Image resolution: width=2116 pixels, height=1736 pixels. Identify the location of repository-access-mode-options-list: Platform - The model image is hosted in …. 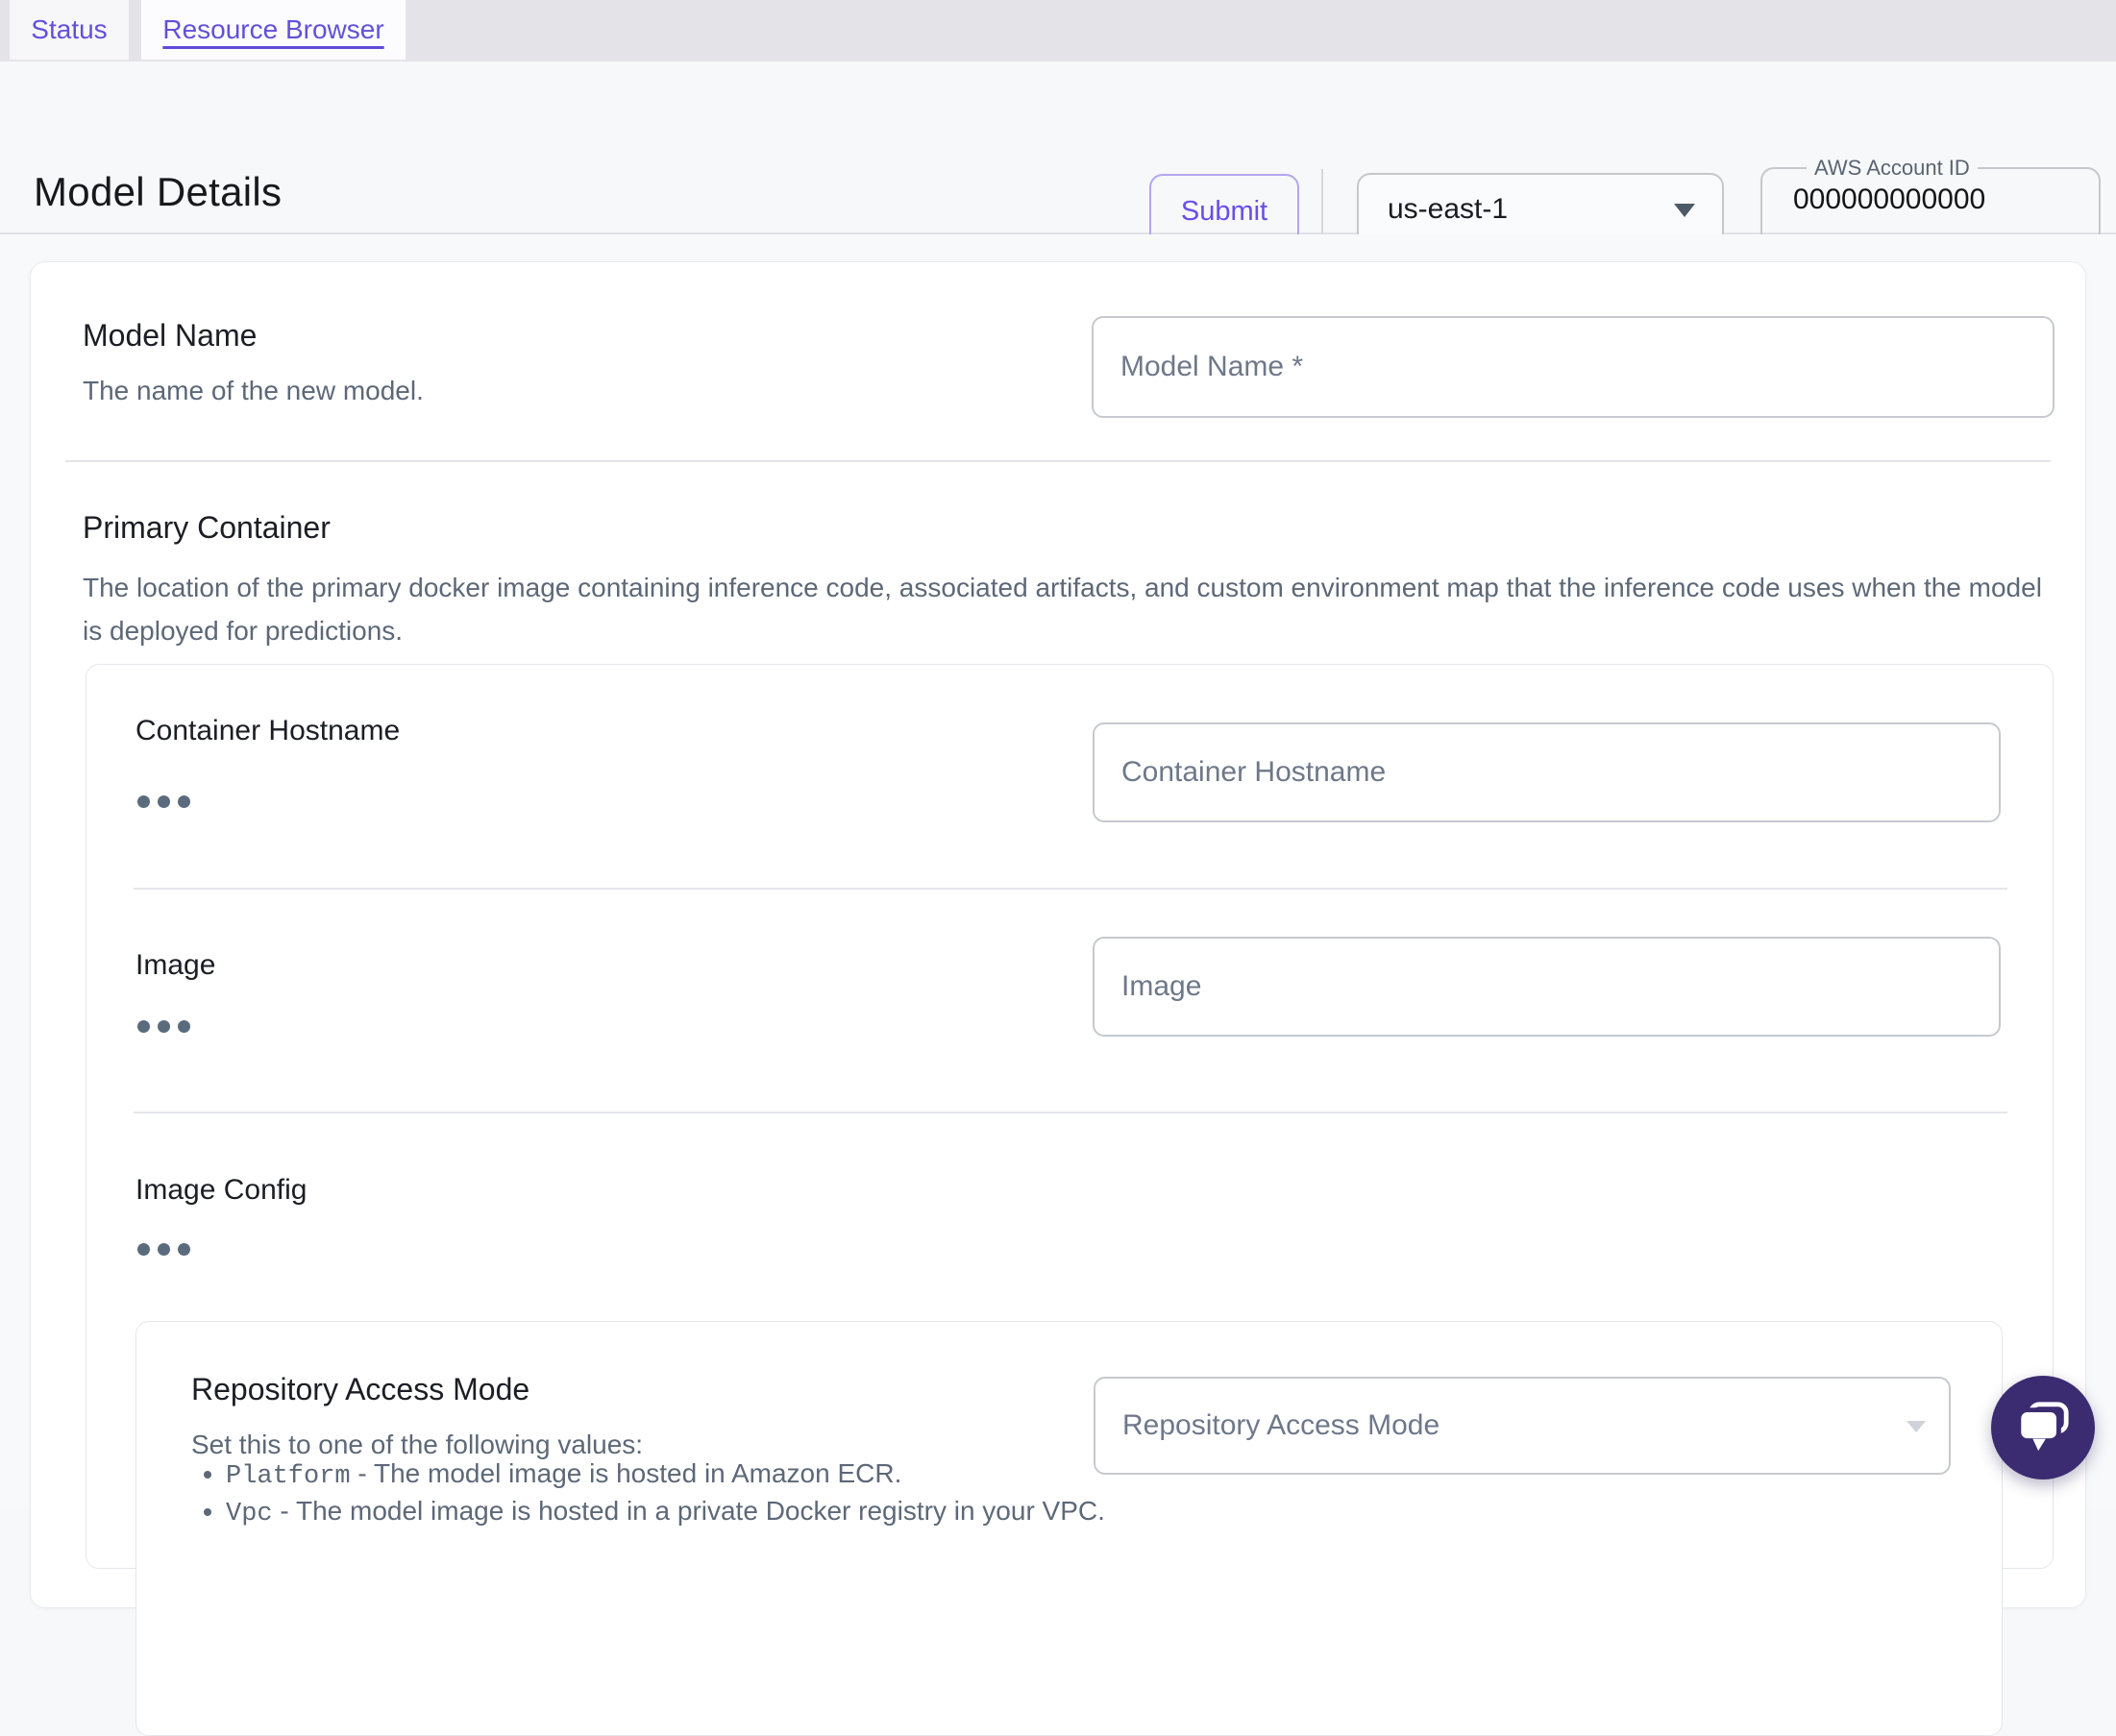
(648, 1493).